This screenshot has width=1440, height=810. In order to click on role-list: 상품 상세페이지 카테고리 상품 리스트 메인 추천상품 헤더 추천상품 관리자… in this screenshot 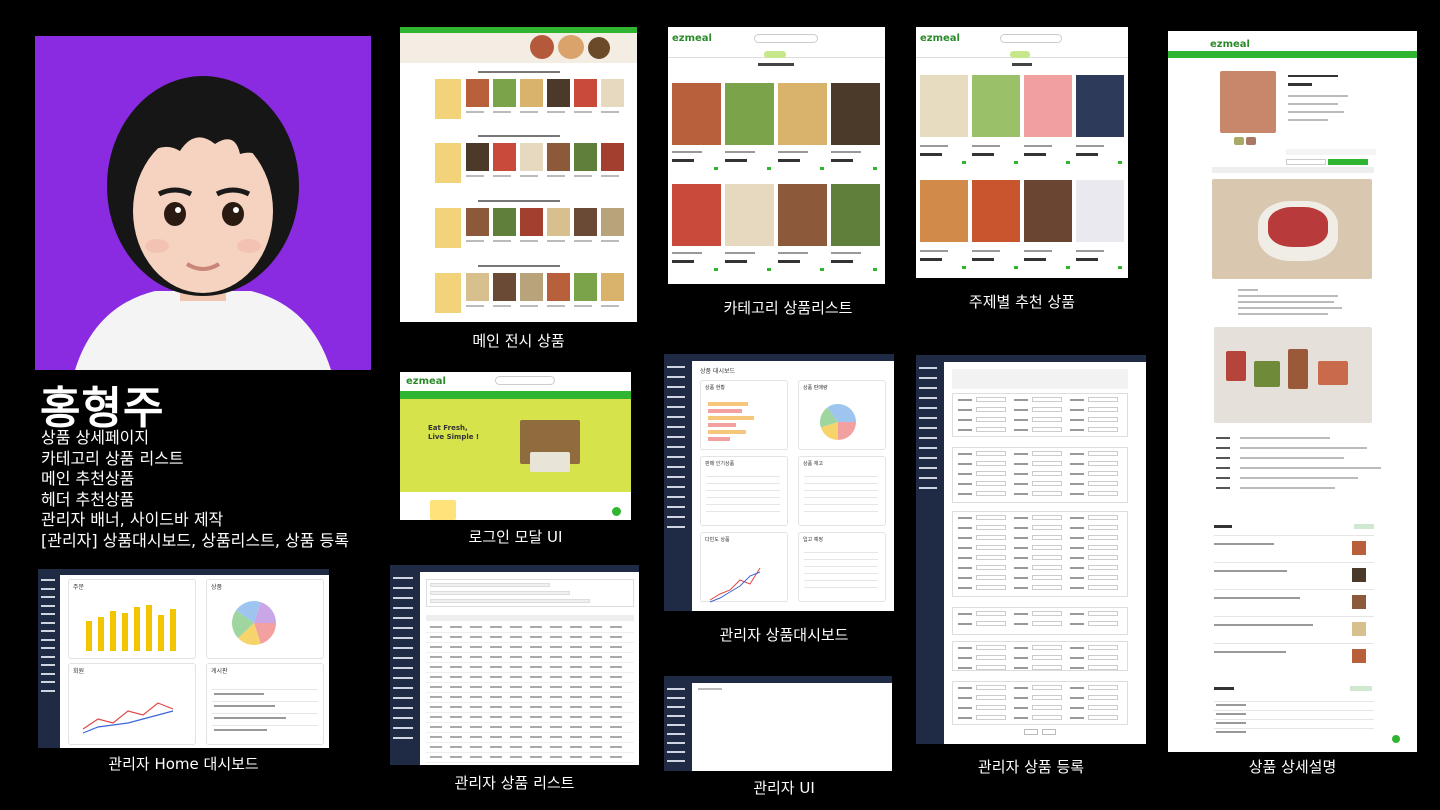, I will do `click(195, 489)`.